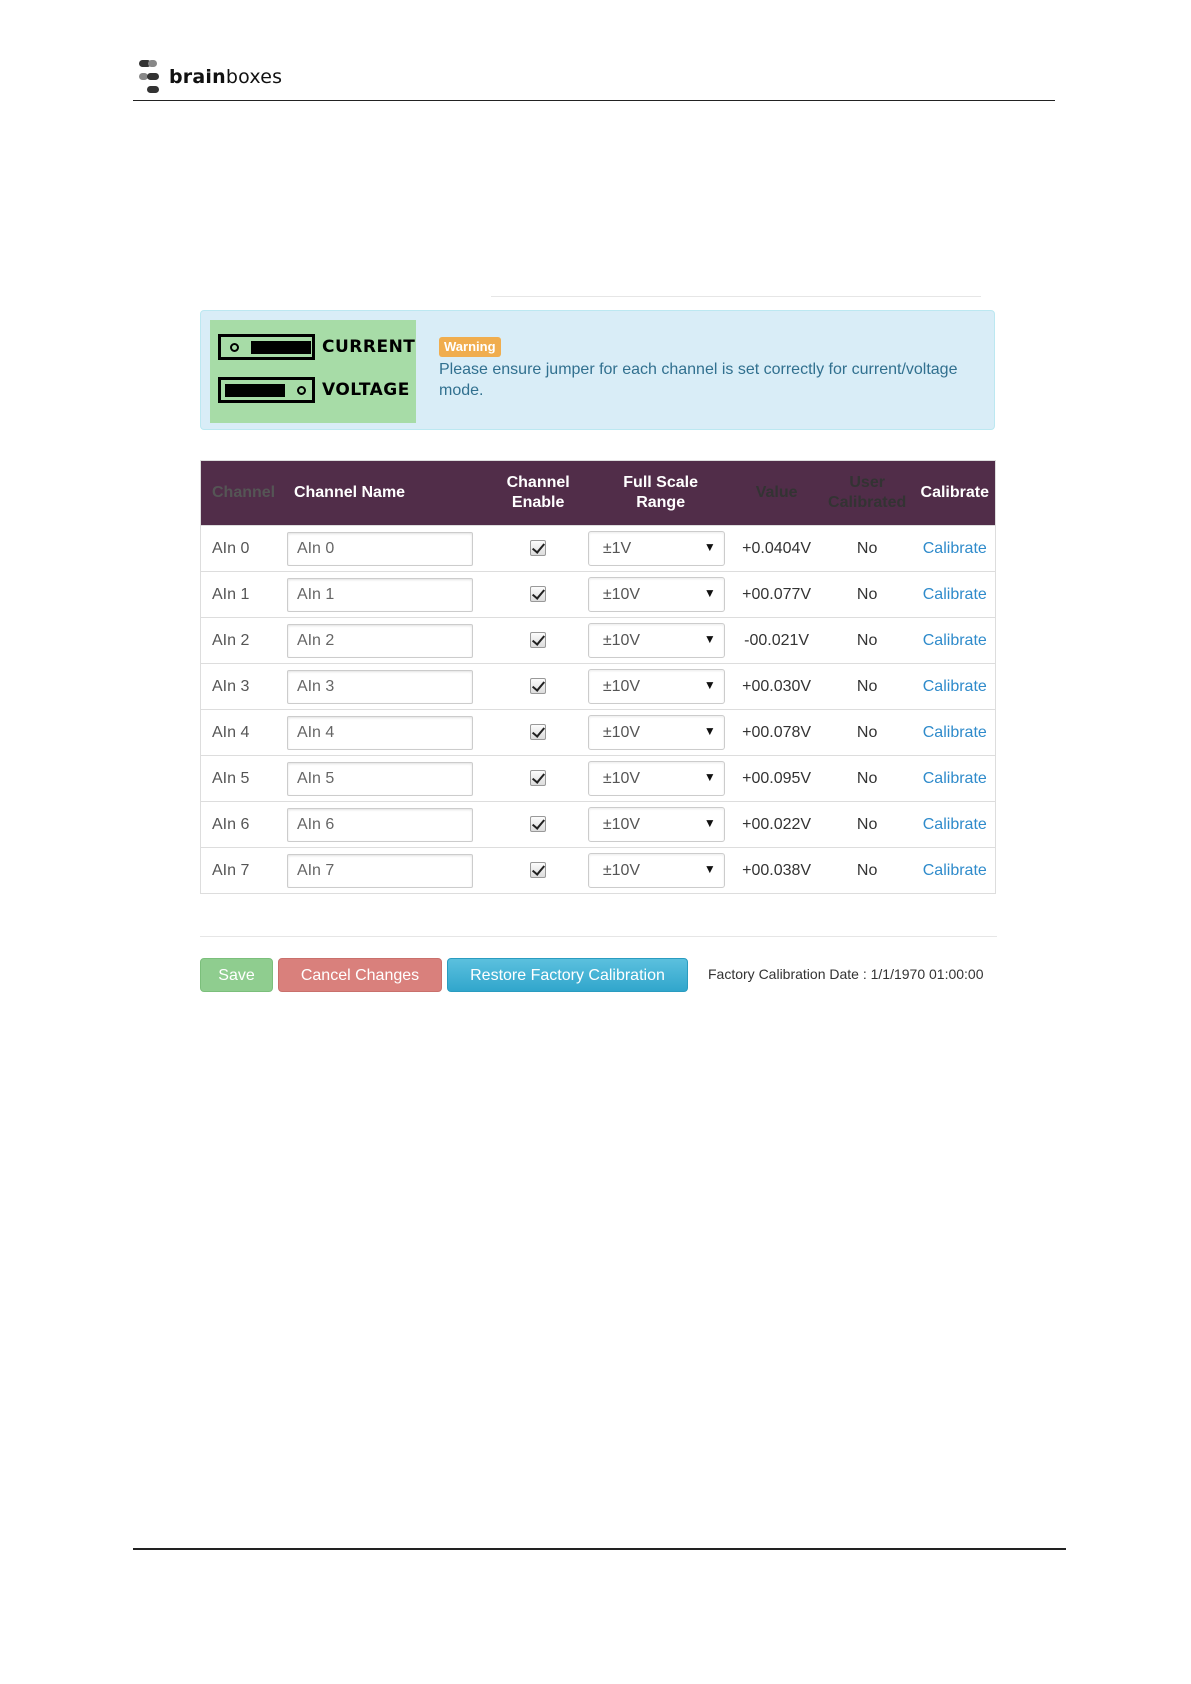 Image resolution: width=1191 pixels, height=1684 pixels. What do you see at coordinates (594, 100) in the screenshot?
I see `header-divider` at bounding box center [594, 100].